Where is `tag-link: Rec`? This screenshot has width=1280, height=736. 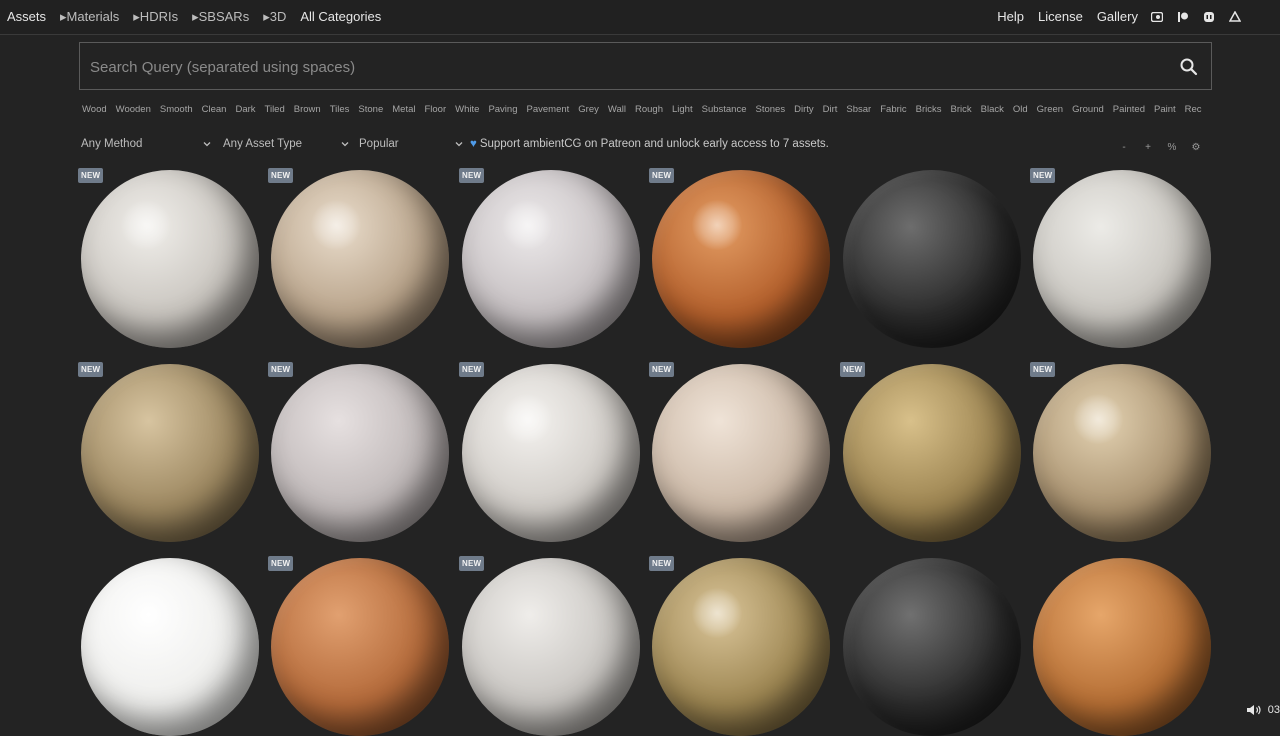
tag-link: Rec is located at coordinates (1193, 109).